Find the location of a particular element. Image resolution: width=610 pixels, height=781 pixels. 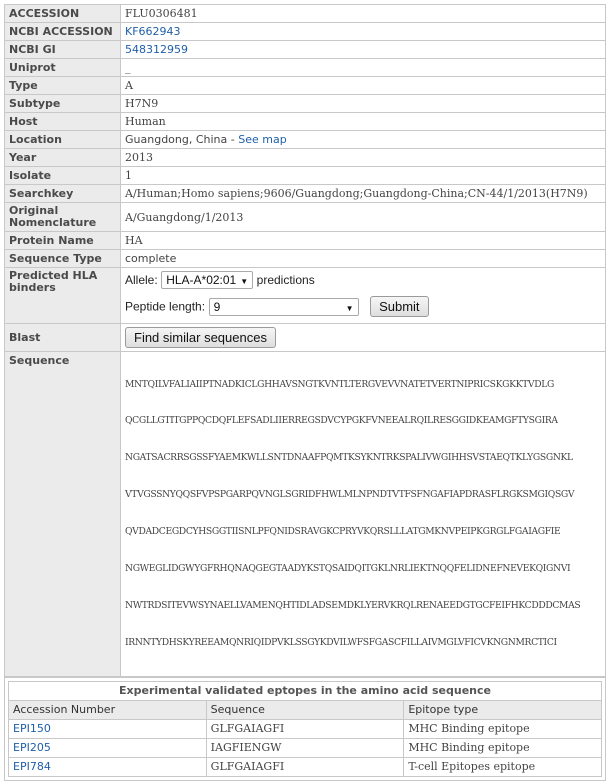

row-isolate: Isolate 1 is located at coordinates (305, 175).